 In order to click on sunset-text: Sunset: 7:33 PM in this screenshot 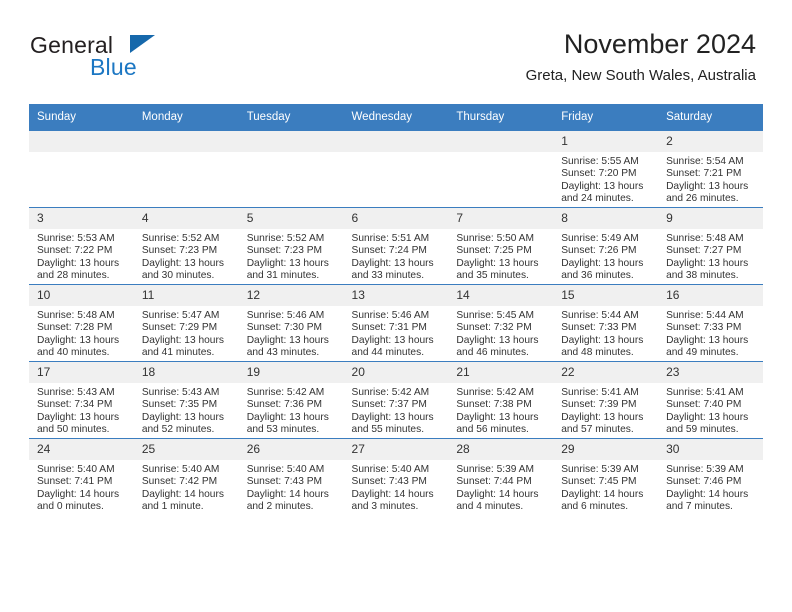, I will do `click(599, 328)`.